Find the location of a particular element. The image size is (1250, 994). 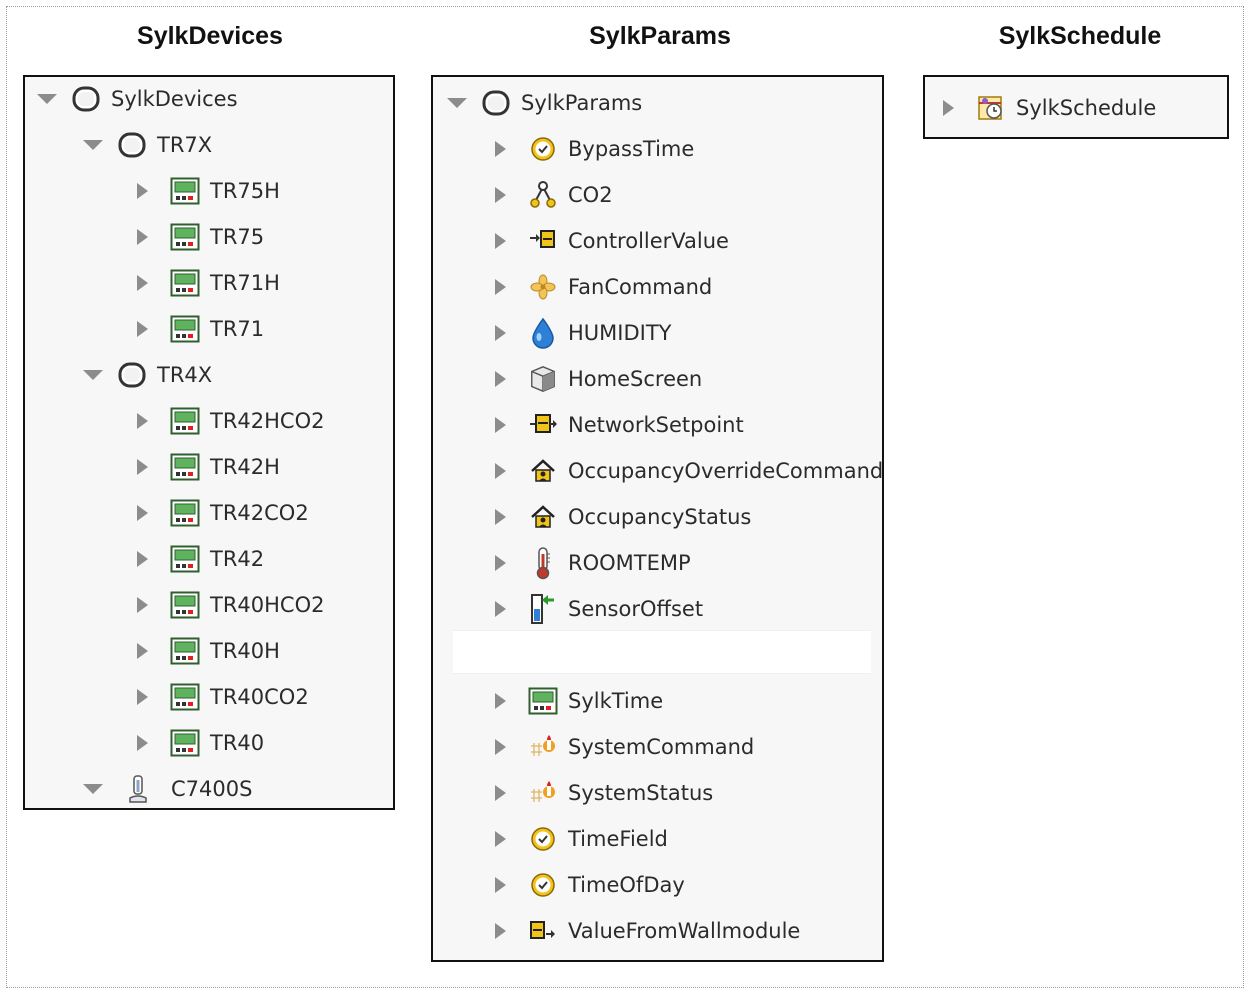

tree-node-label: SystemCommand is located at coordinates (661, 747).